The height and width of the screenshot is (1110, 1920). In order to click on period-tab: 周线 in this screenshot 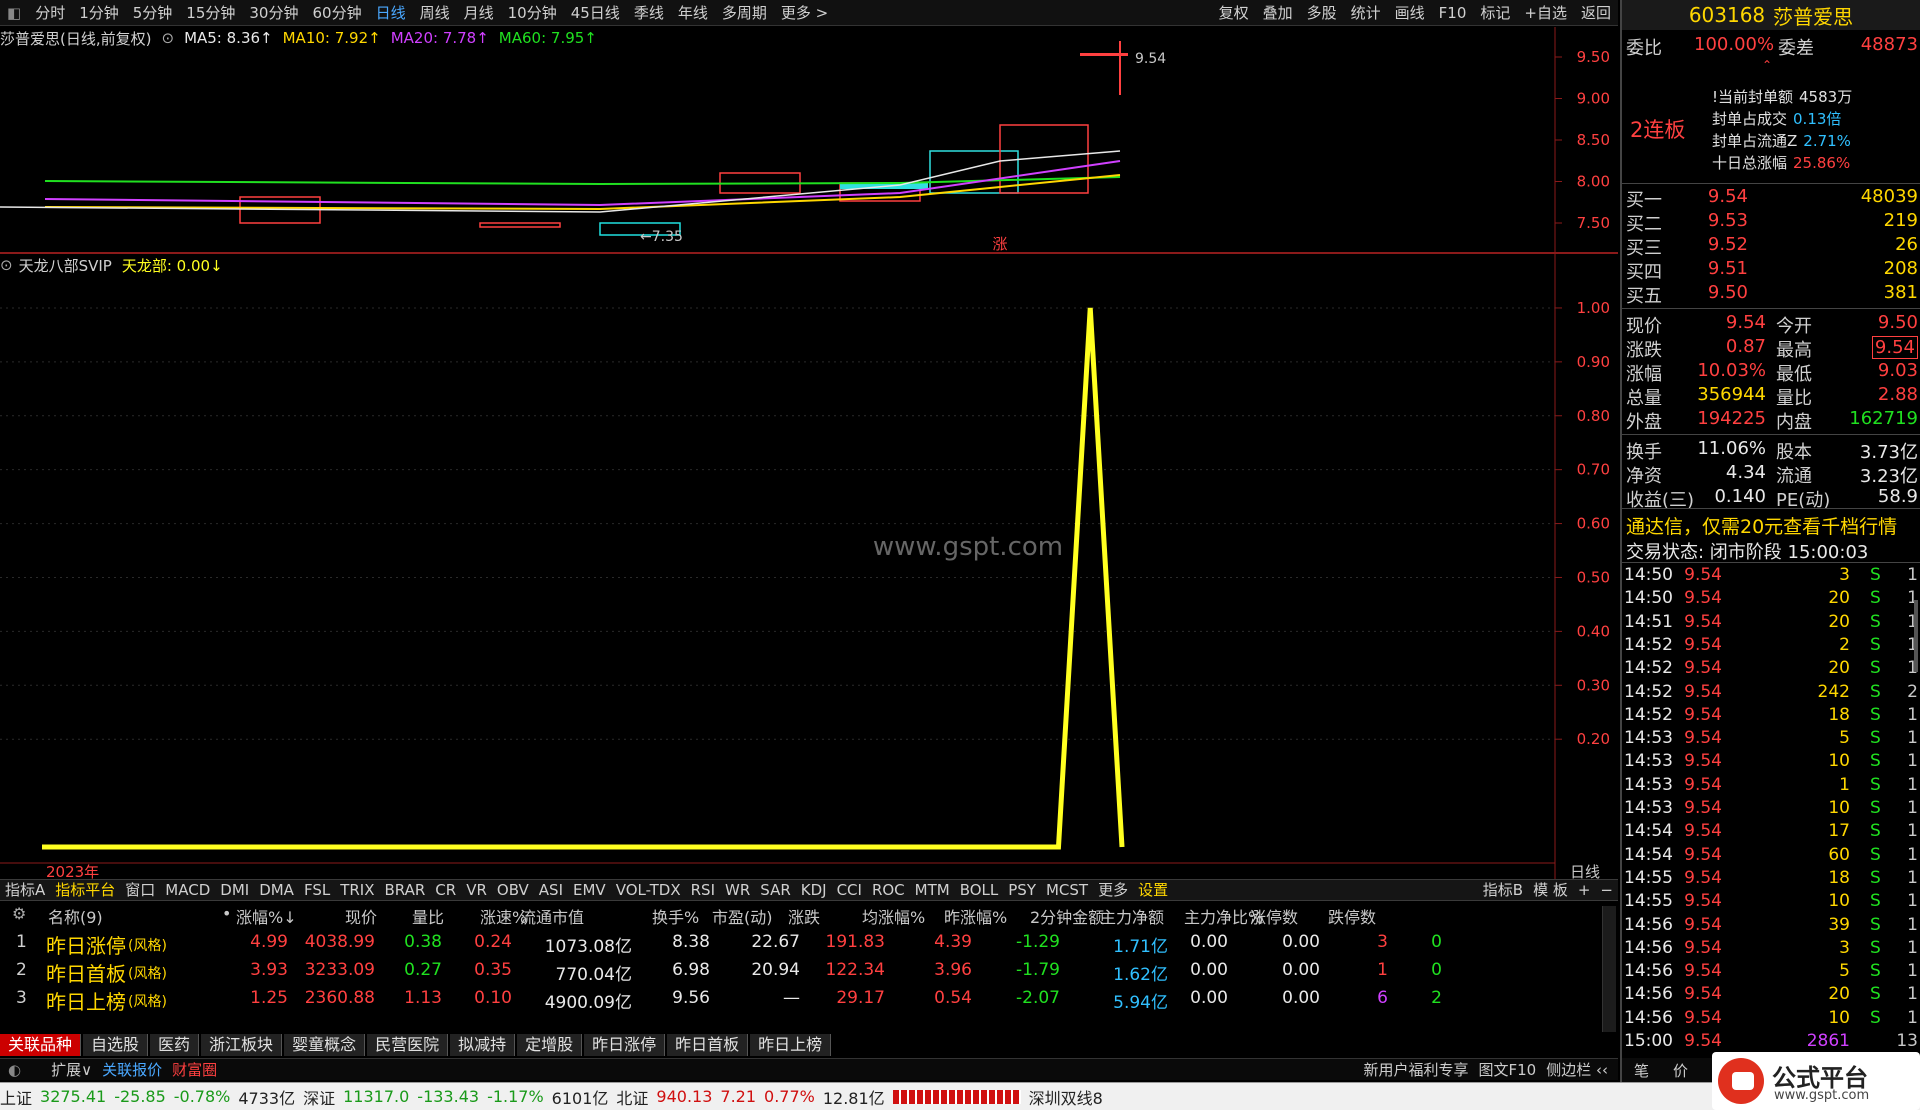, I will do `click(435, 13)`.